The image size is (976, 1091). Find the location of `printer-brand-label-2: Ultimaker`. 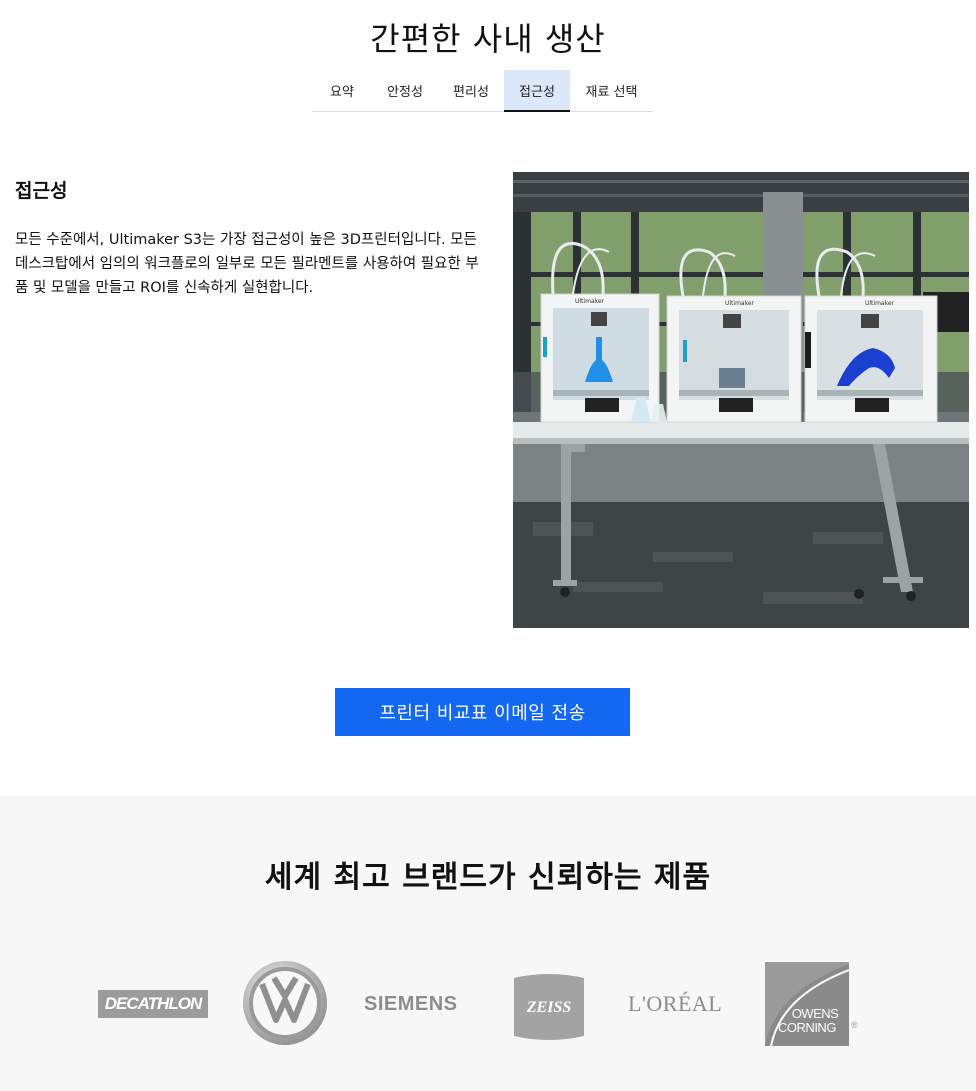

printer-brand-label-2: Ultimaker is located at coordinates (740, 303).